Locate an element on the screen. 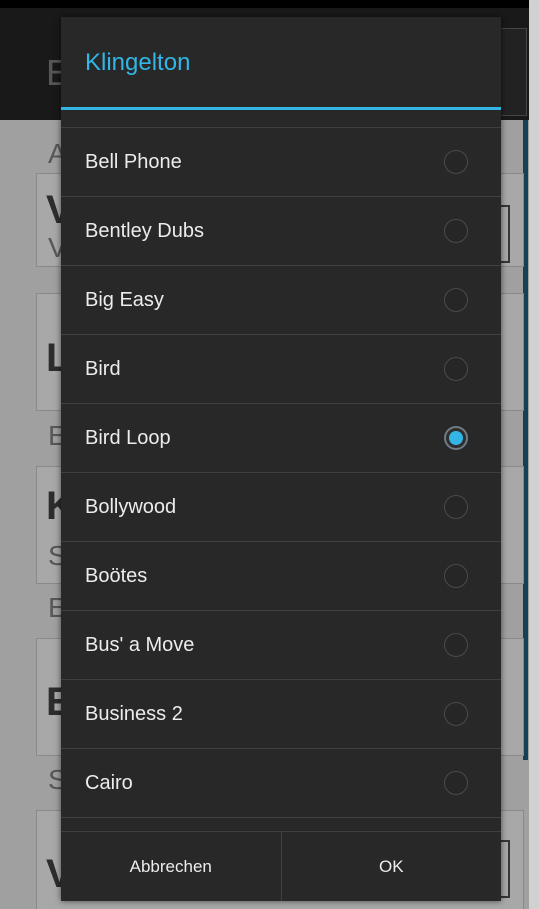  list-item: Cairo is located at coordinates (281, 782).